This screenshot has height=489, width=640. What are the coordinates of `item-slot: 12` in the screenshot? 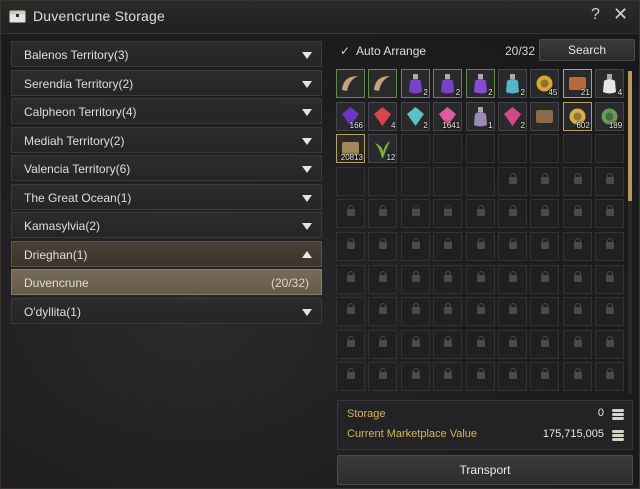 It's located at (383, 149).